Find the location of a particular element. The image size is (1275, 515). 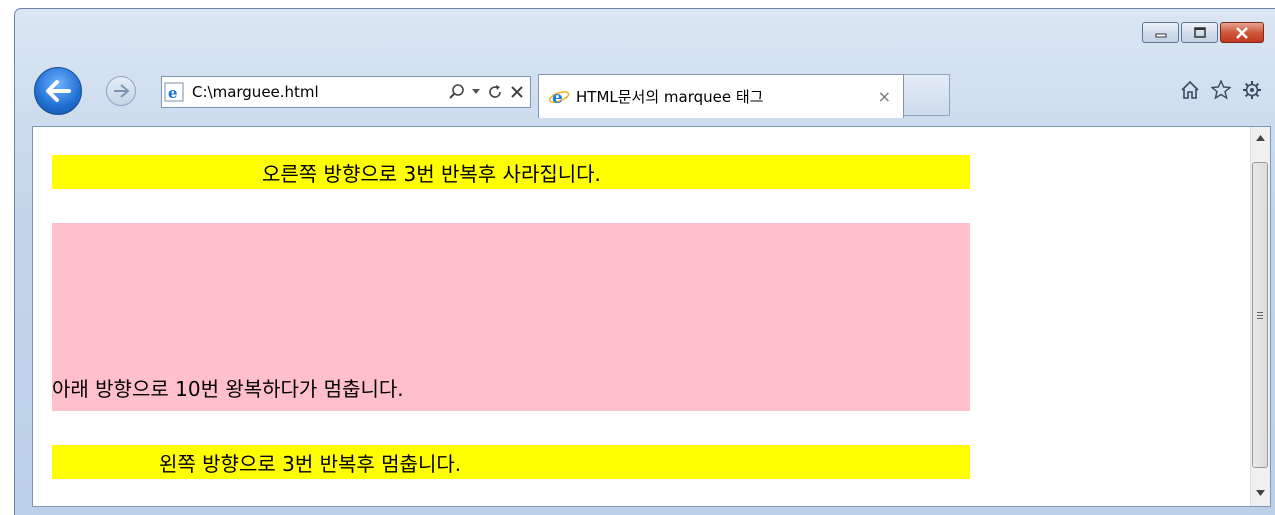

ie-page-icon: e is located at coordinates (174, 92).